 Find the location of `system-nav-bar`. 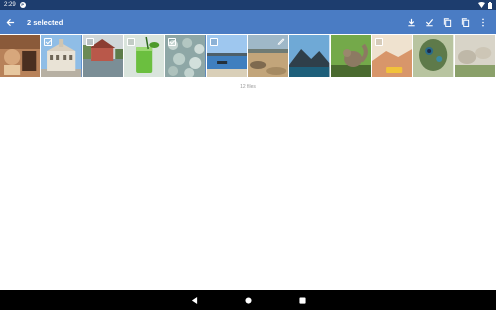

system-nav-bar is located at coordinates (248, 300).